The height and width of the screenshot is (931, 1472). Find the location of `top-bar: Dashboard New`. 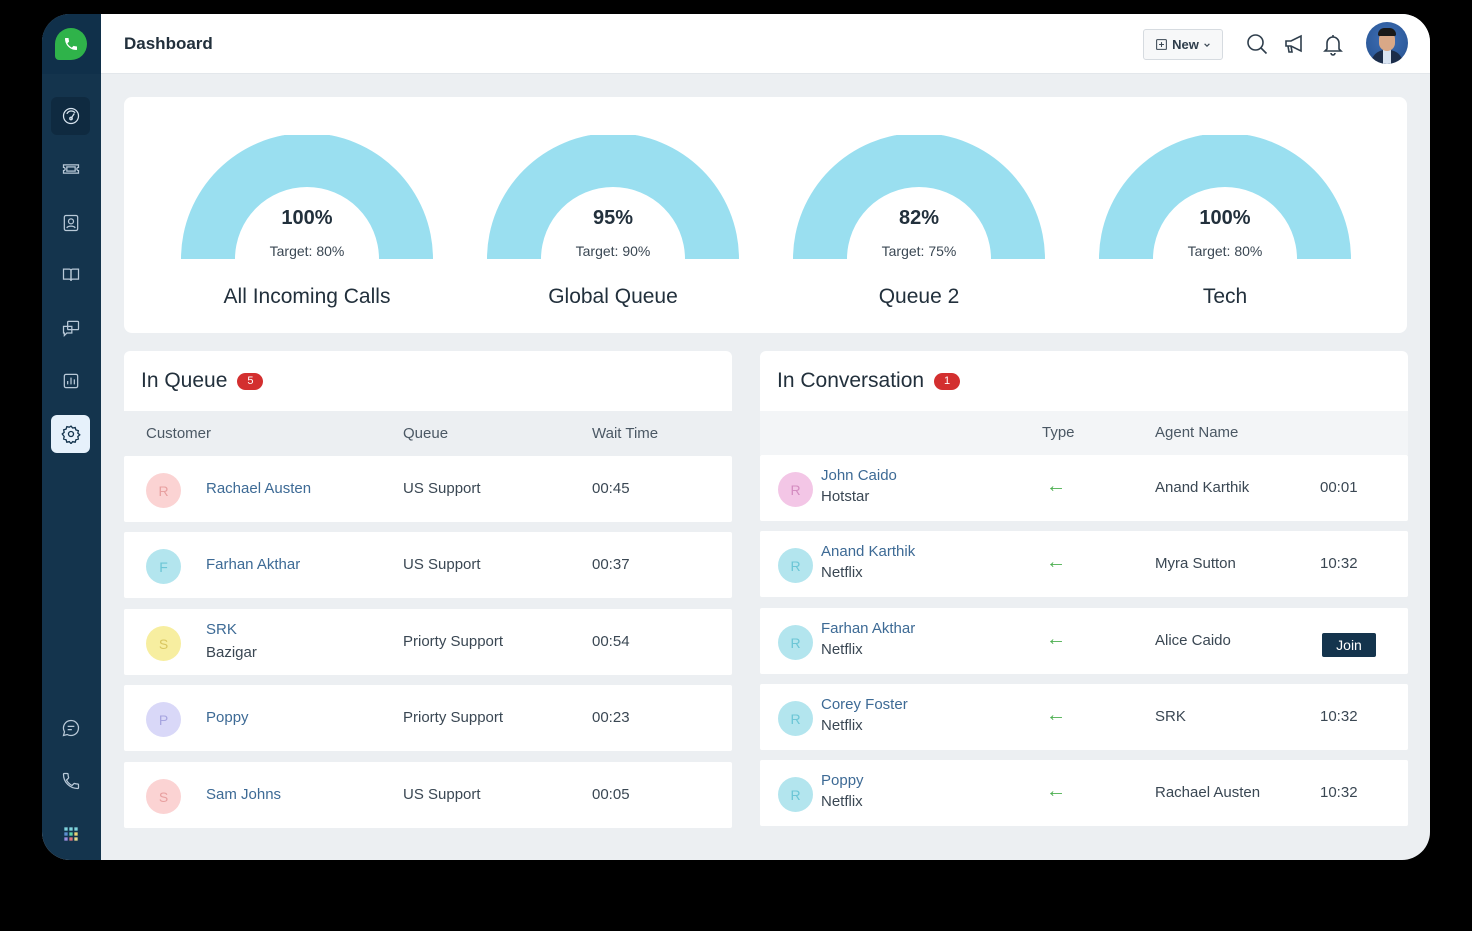

top-bar: Dashboard New is located at coordinates (765, 44).